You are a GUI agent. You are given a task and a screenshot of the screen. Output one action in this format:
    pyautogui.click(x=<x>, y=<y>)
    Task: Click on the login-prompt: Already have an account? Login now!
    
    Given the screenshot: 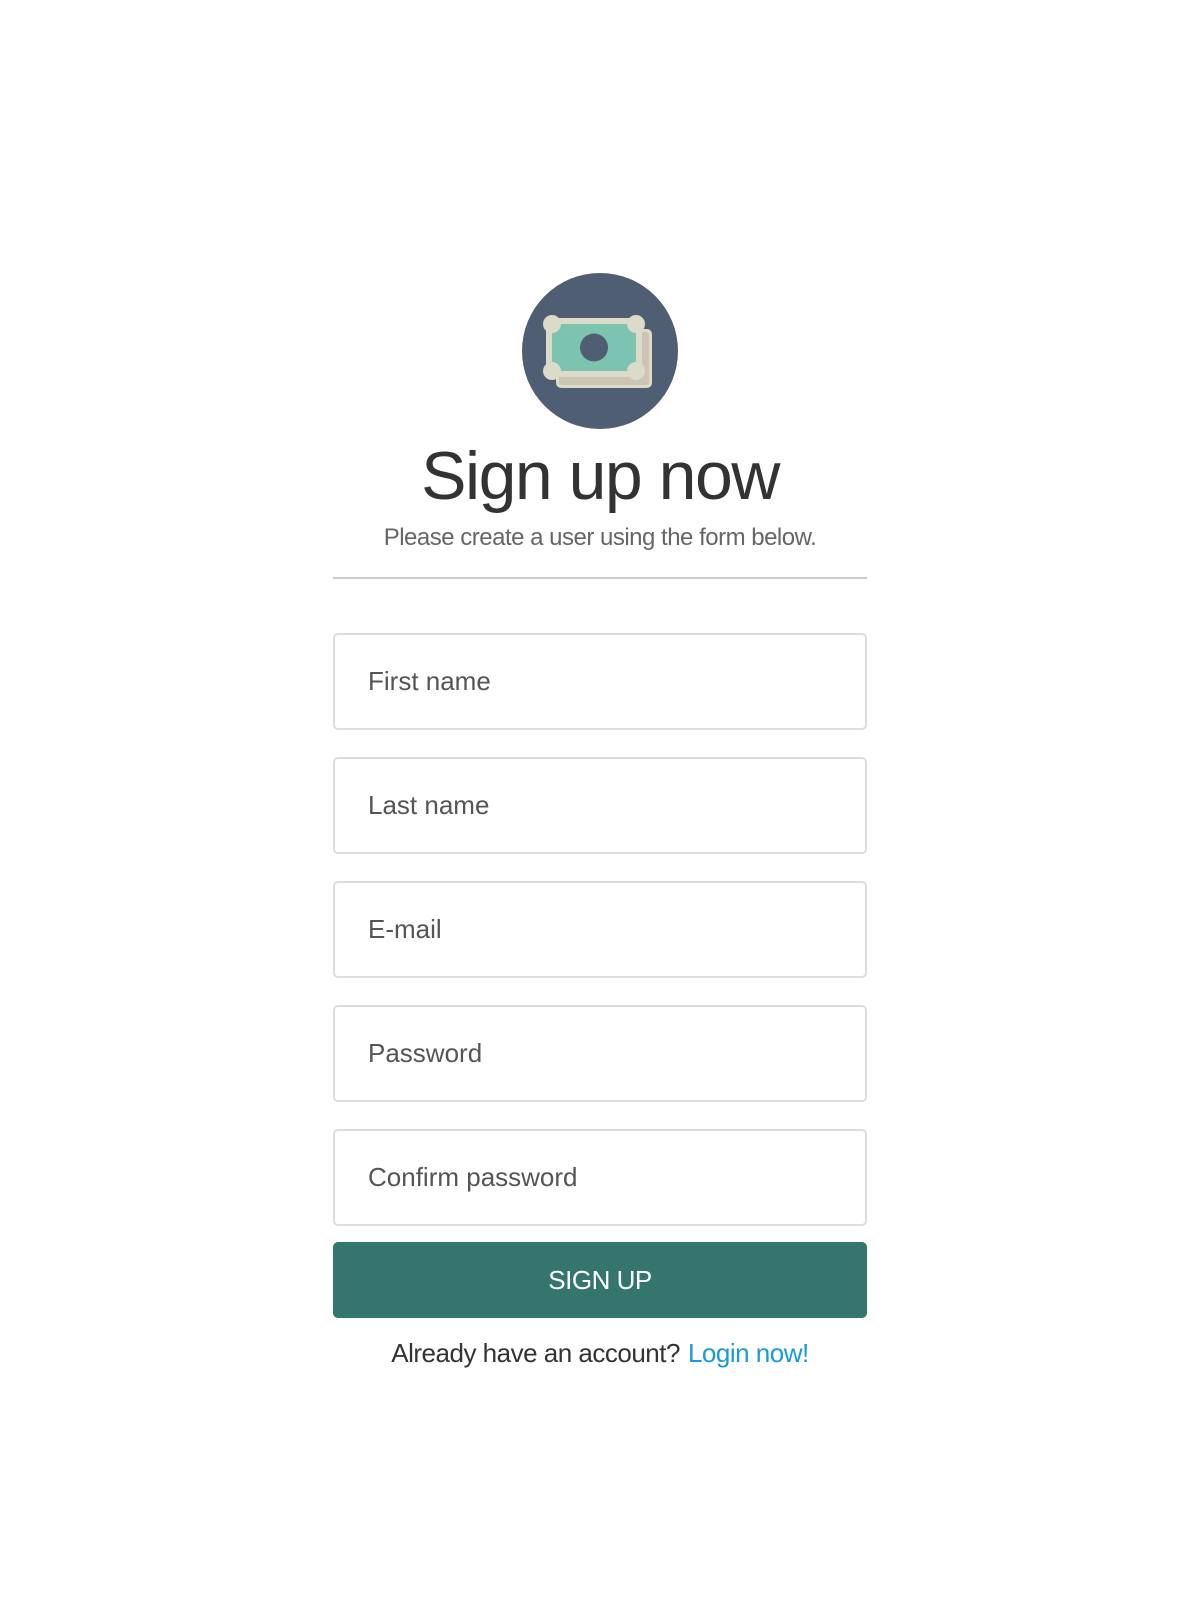 What is the action you would take?
    pyautogui.click(x=600, y=1353)
    